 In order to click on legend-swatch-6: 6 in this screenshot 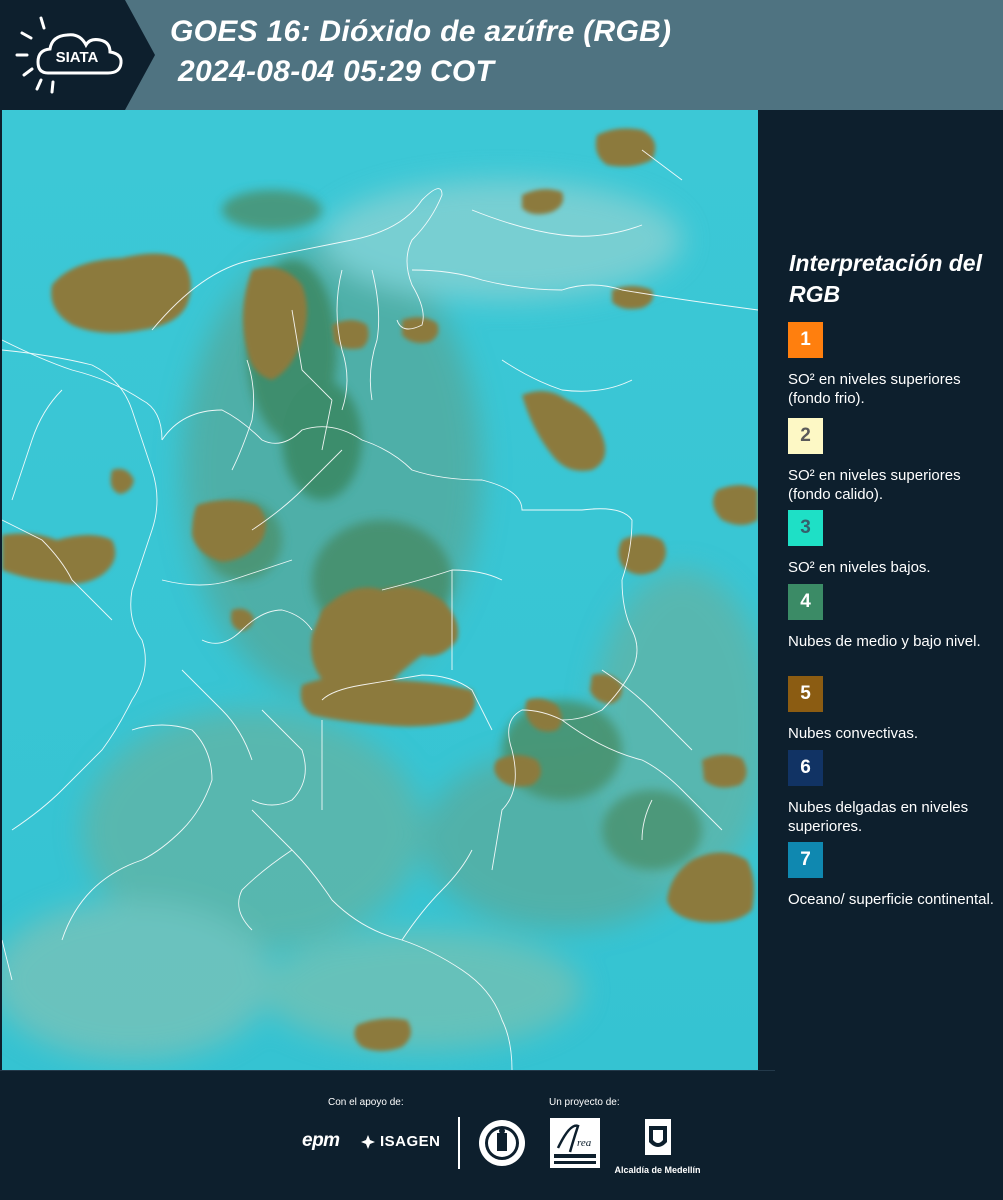, I will do `click(805, 768)`.